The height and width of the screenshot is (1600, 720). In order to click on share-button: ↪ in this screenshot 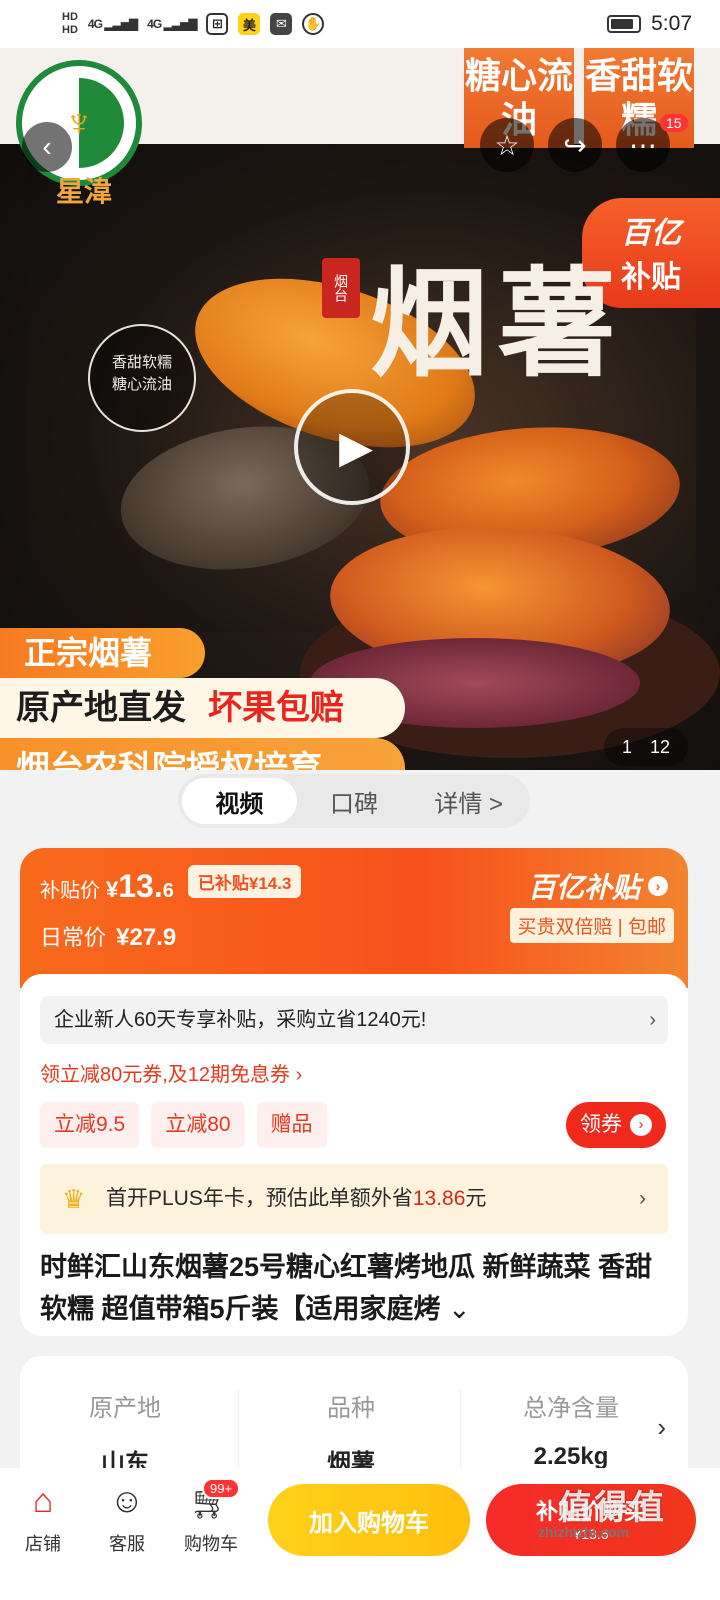, I will do `click(575, 145)`.